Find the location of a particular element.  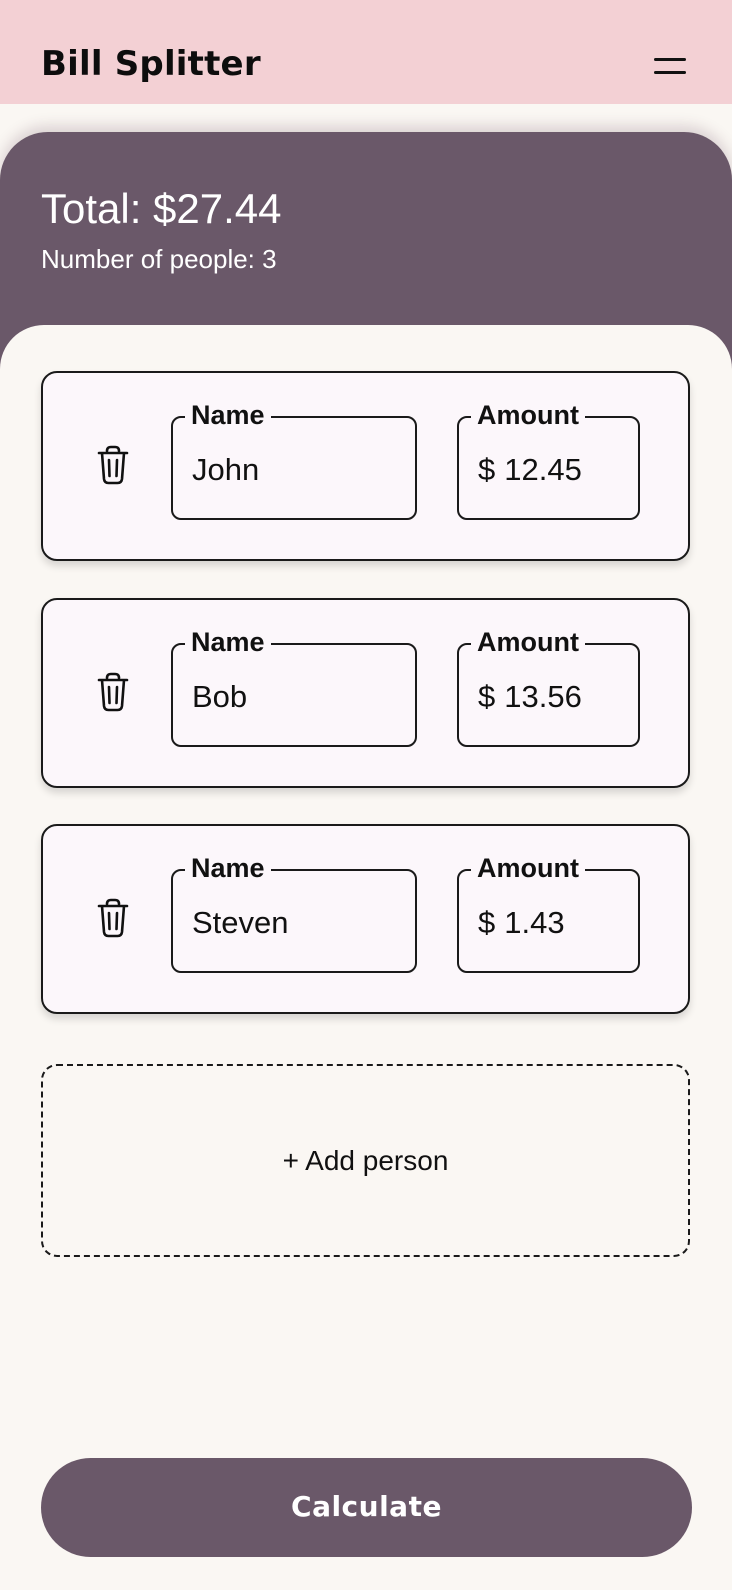

person-card: Name John Amount $12.45 is located at coordinates (365, 466).